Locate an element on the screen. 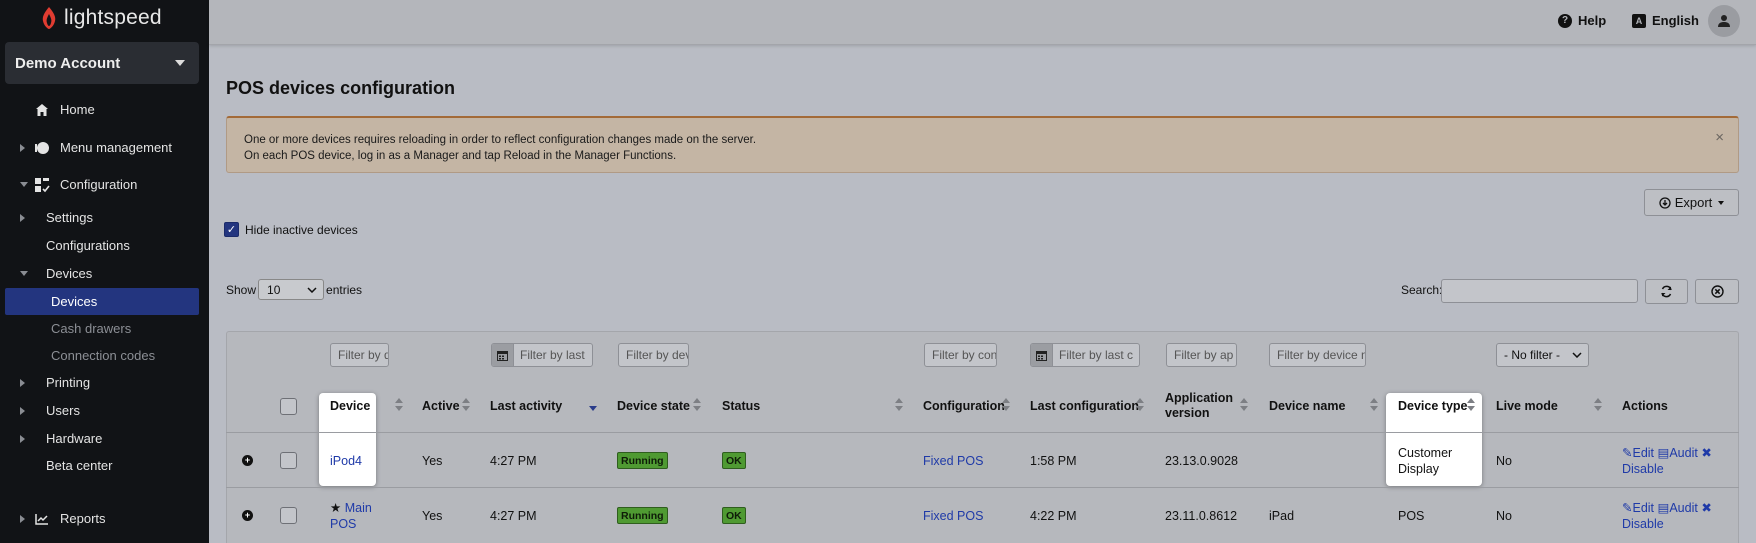 The height and width of the screenshot is (543, 1756). column-header-device: Device is located at coordinates (350, 406).